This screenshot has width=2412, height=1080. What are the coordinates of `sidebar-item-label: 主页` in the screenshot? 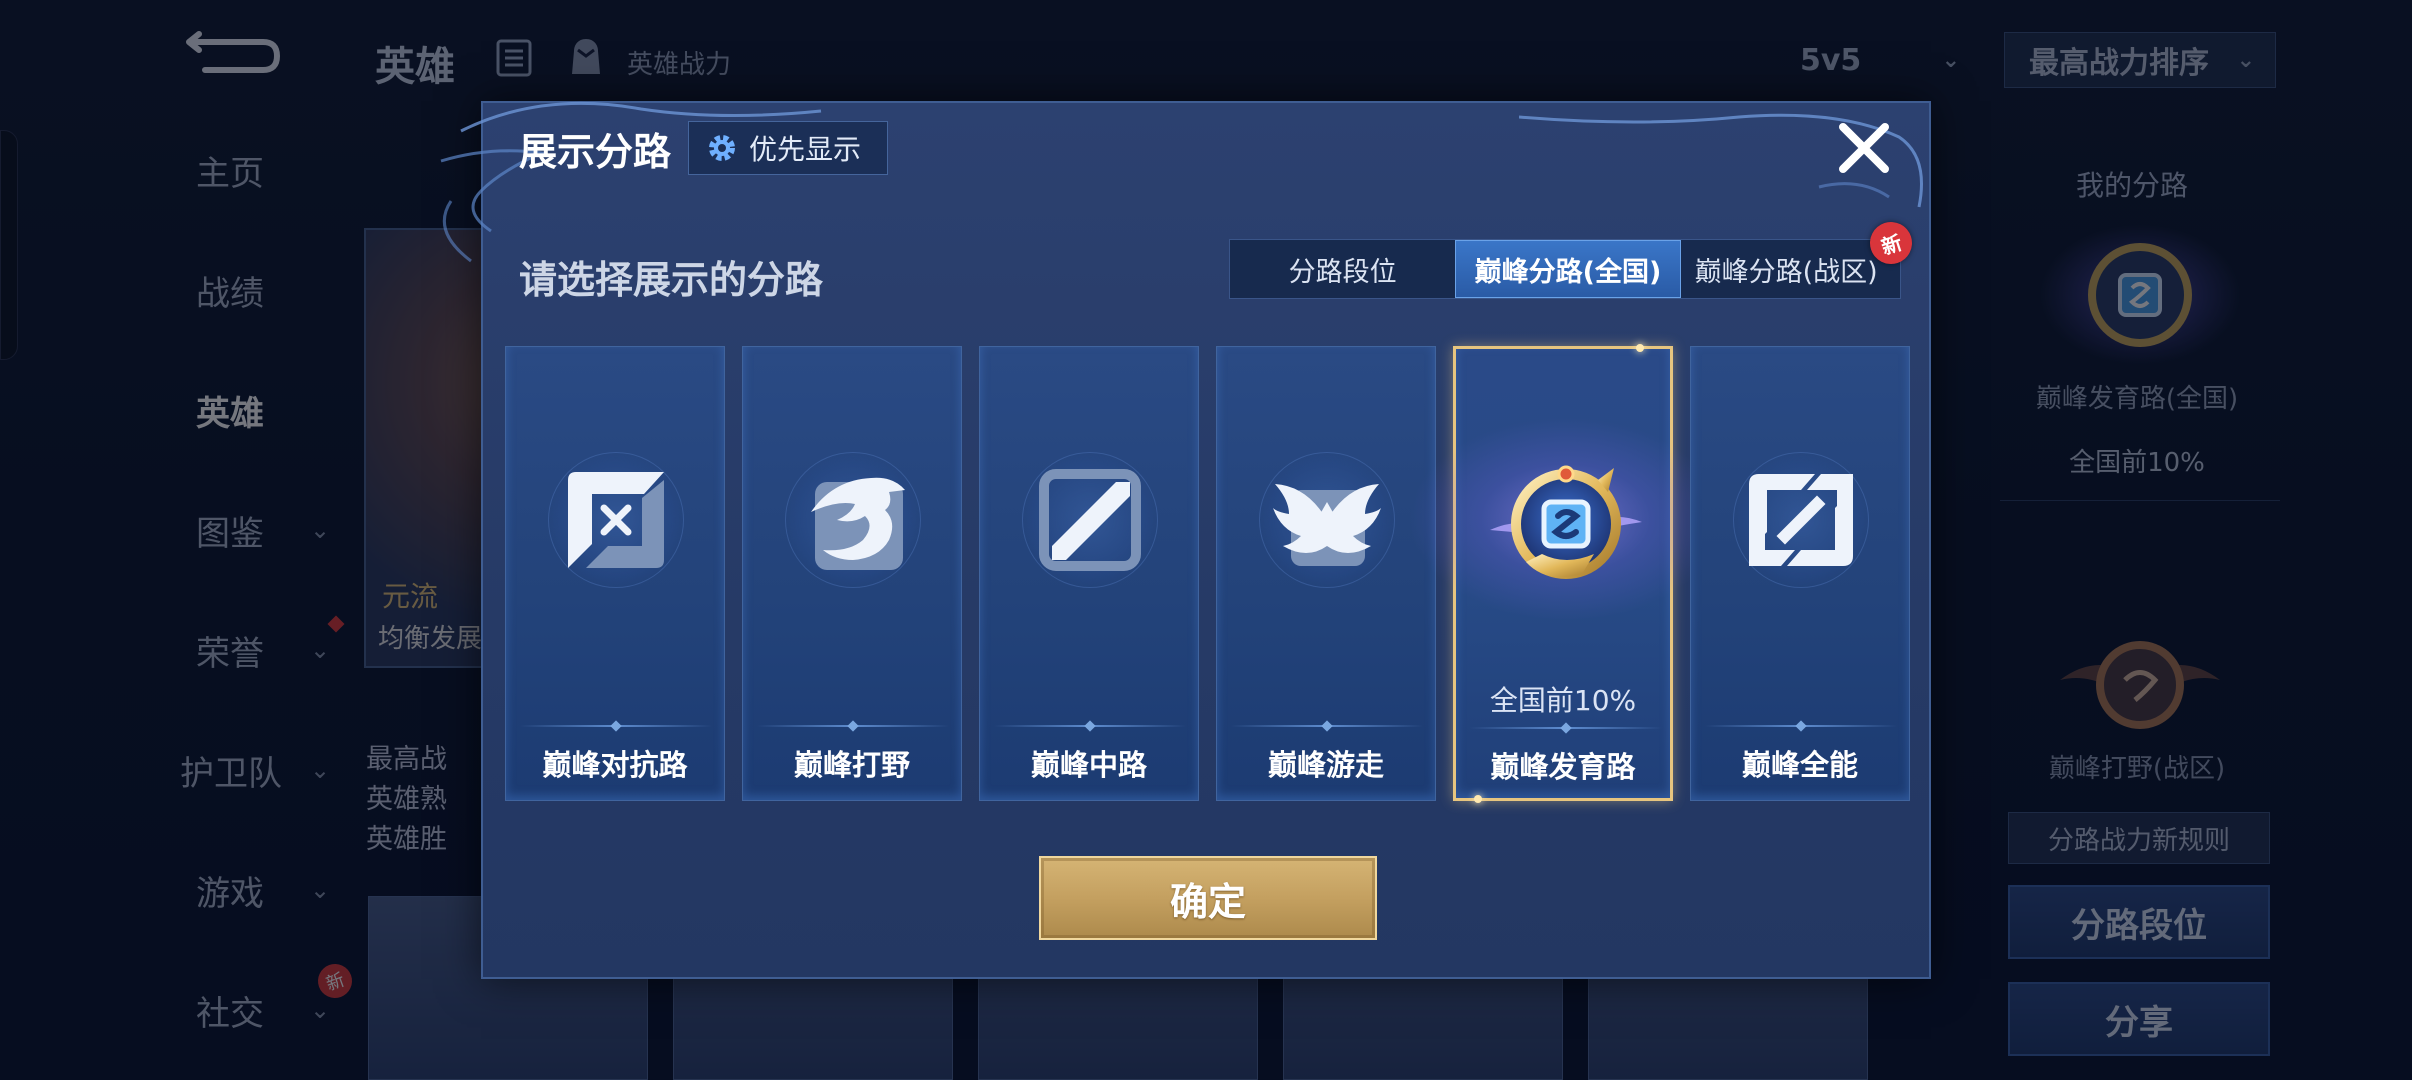 It's located at (230, 173).